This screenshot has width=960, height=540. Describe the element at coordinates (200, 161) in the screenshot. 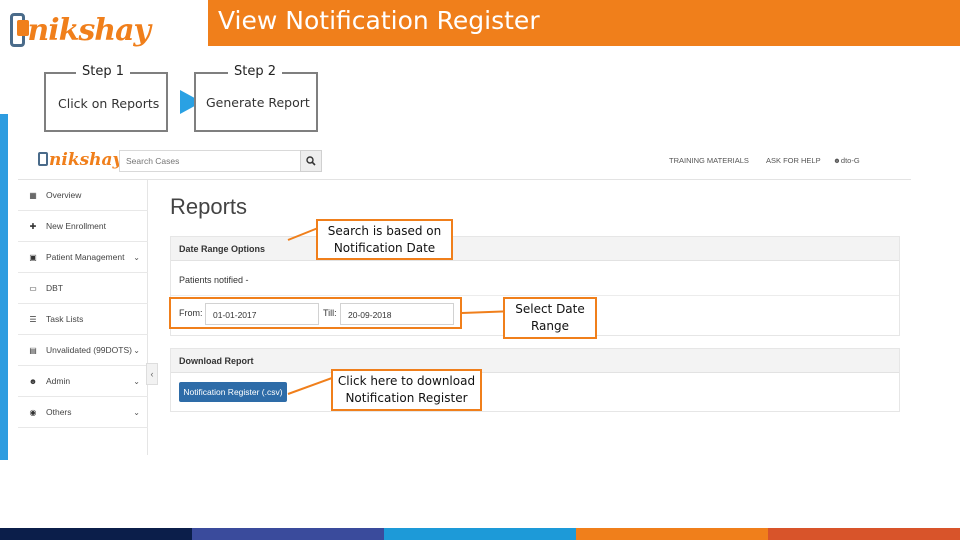

I see `search-input` at that location.